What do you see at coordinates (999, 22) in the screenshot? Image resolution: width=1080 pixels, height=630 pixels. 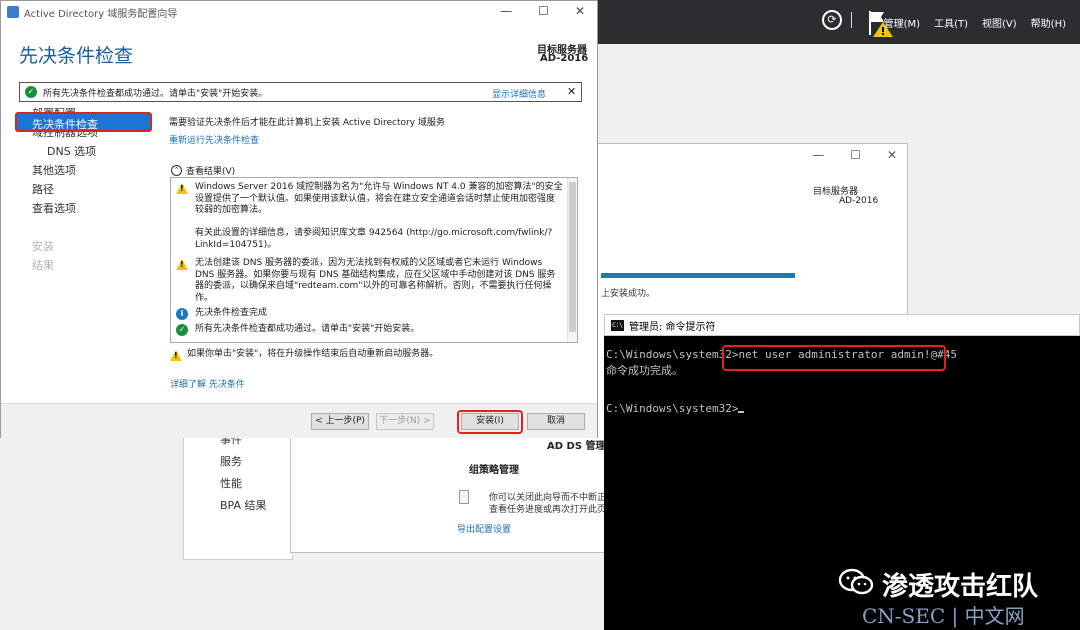 I see `menu-view: 视图(V)` at bounding box center [999, 22].